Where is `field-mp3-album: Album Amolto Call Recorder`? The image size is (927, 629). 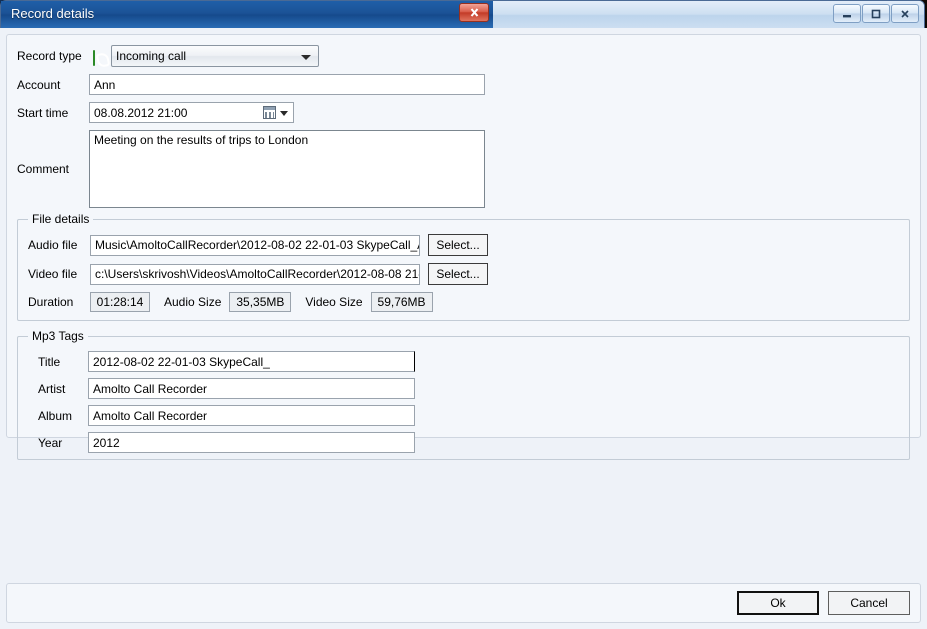 field-mp3-album: Album Amolto Call Recorder is located at coordinates (463, 415).